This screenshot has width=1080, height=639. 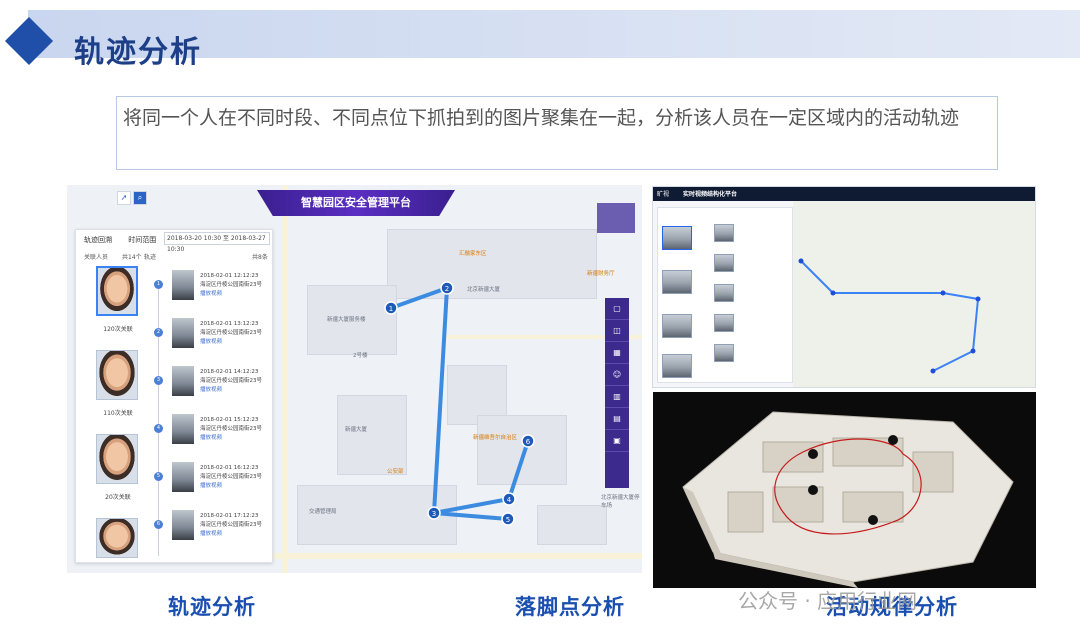 I want to click on timeline-entry: 2018-02-01 12:12:23 海淀区丹棱公园南街23号播放视频, so click(x=235, y=285).